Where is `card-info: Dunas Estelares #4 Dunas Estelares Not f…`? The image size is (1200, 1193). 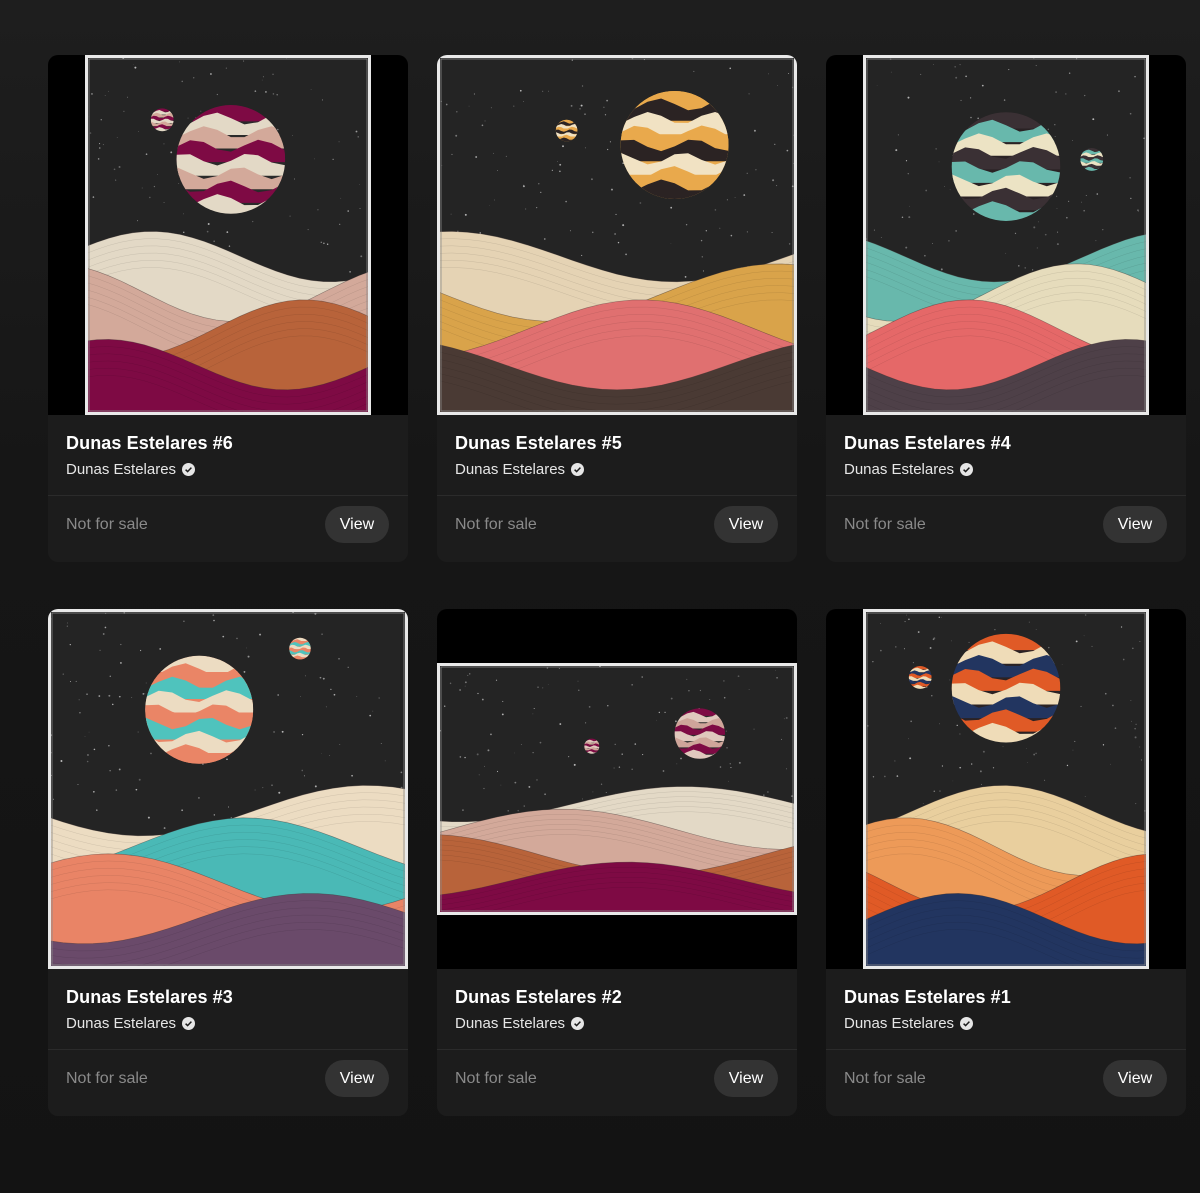
card-info: Dunas Estelares #4 Dunas Estelares Not f… is located at coordinates (1006, 488).